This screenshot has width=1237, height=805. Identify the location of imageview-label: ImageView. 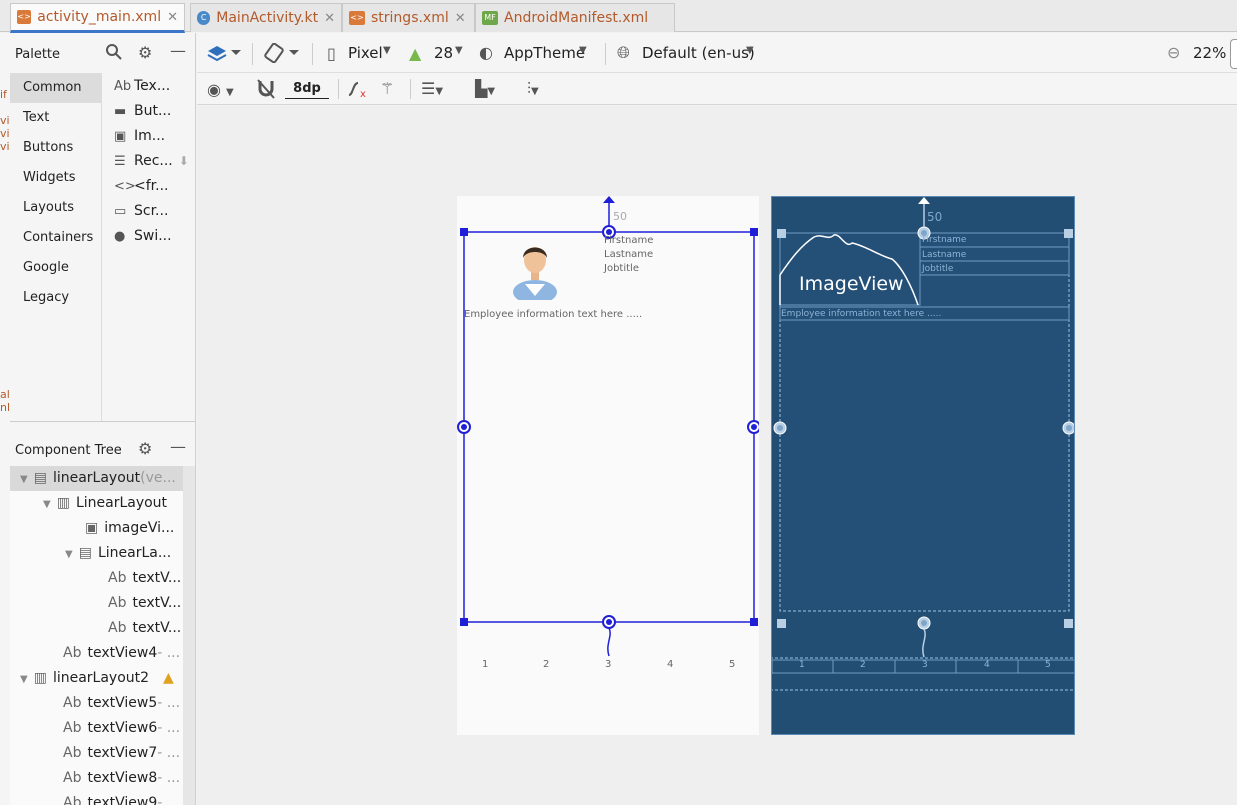
(851, 284).